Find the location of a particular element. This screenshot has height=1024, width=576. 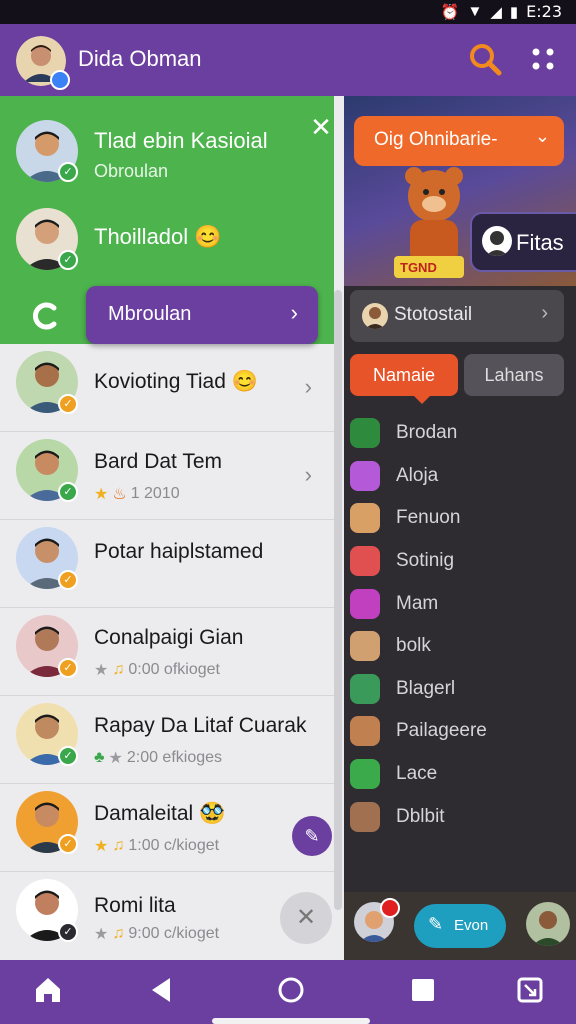

top-app-bar: Dida Obman is located at coordinates (288, 60).